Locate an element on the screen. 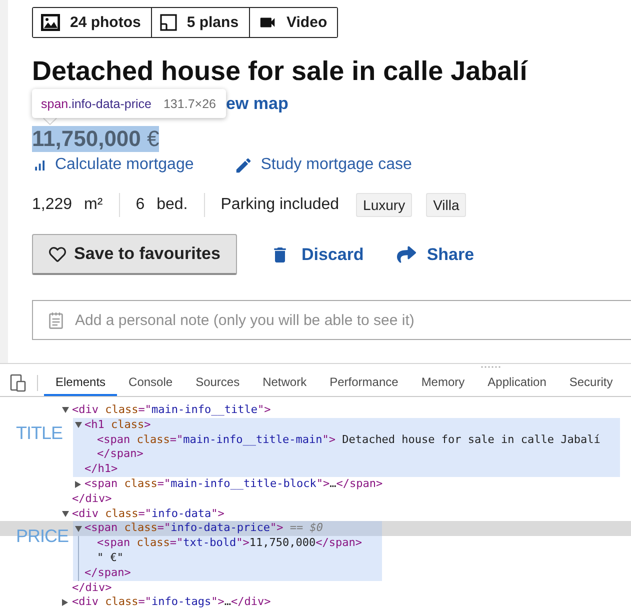  property-tag: Luxury is located at coordinates (384, 205).